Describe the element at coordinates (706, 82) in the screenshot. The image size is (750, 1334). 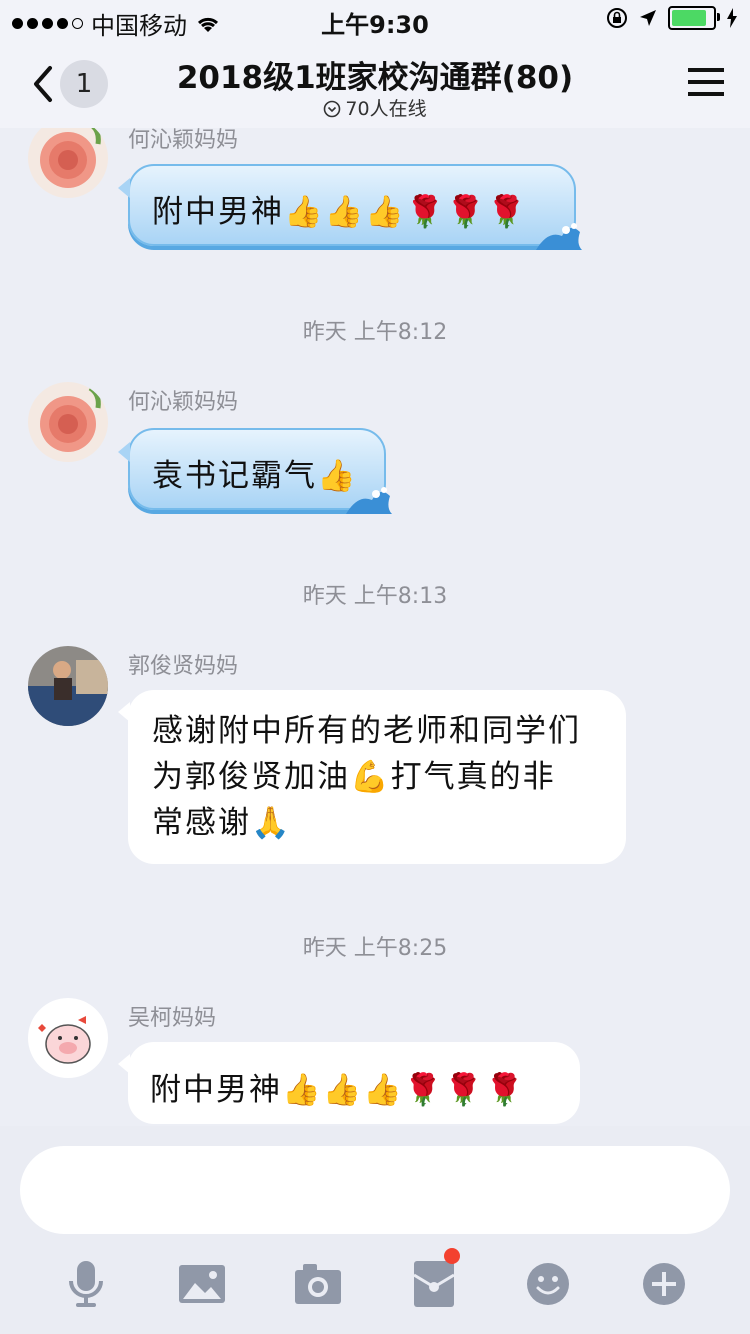
I see `menu-icon` at that location.